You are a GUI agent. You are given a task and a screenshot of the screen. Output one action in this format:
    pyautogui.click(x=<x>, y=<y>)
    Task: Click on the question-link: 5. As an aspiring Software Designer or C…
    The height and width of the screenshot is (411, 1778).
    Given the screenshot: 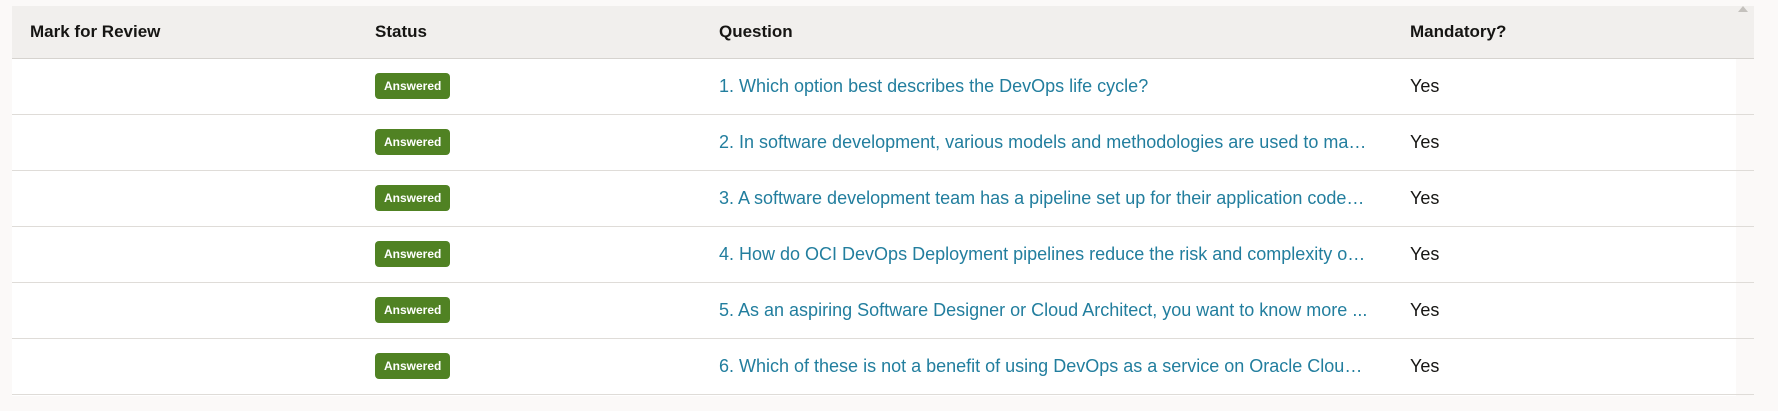 What is the action you would take?
    pyautogui.click(x=1044, y=310)
    